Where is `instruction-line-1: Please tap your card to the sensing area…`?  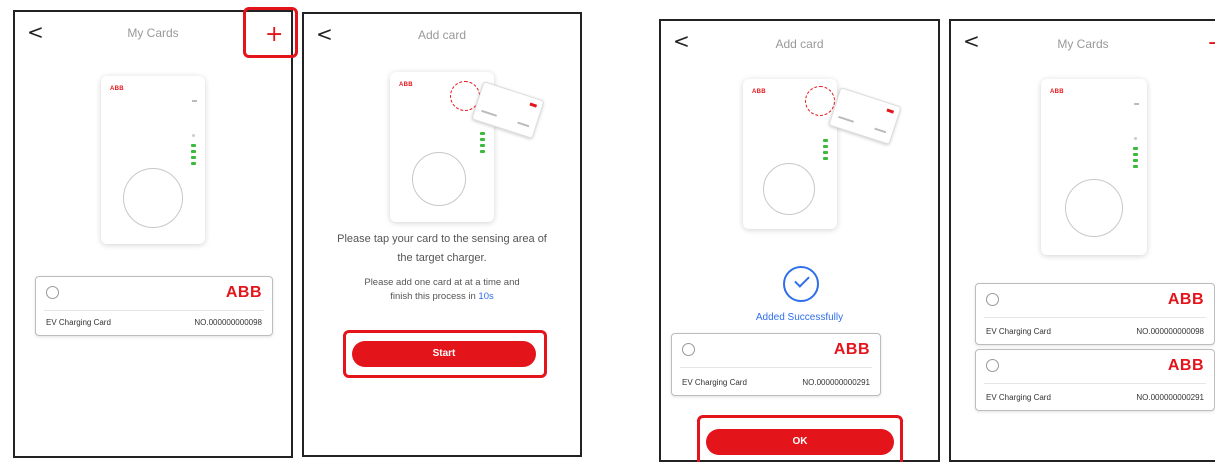
instruction-line-1: Please tap your card to the sensing area… is located at coordinates (442, 239).